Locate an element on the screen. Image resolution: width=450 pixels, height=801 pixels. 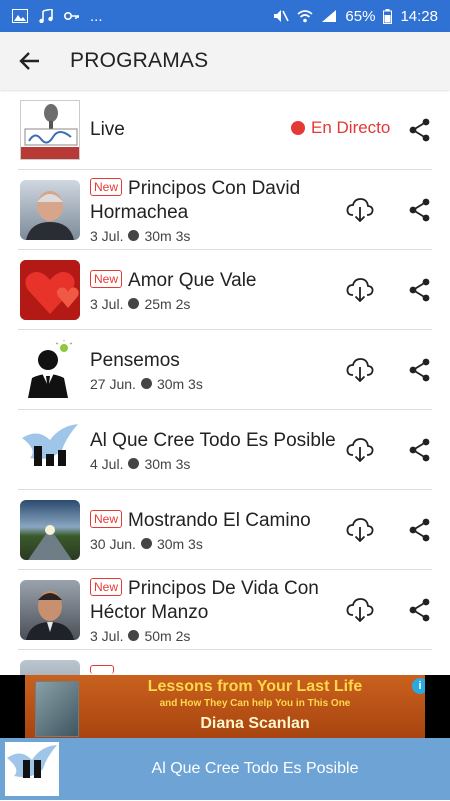
live-status-label: En Directo is located at coordinates (351, 127).